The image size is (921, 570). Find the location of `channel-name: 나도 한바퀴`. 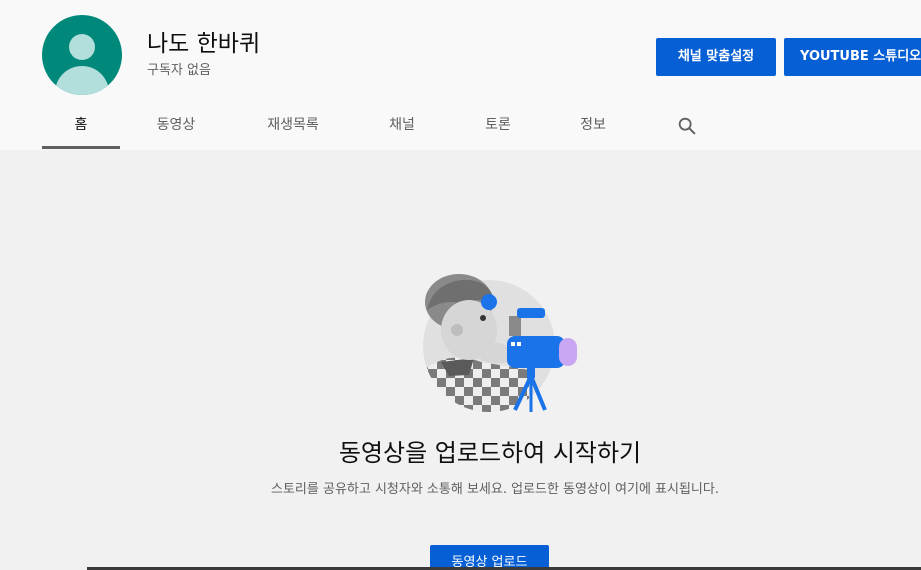

channel-name: 나도 한바퀴 is located at coordinates (204, 44).